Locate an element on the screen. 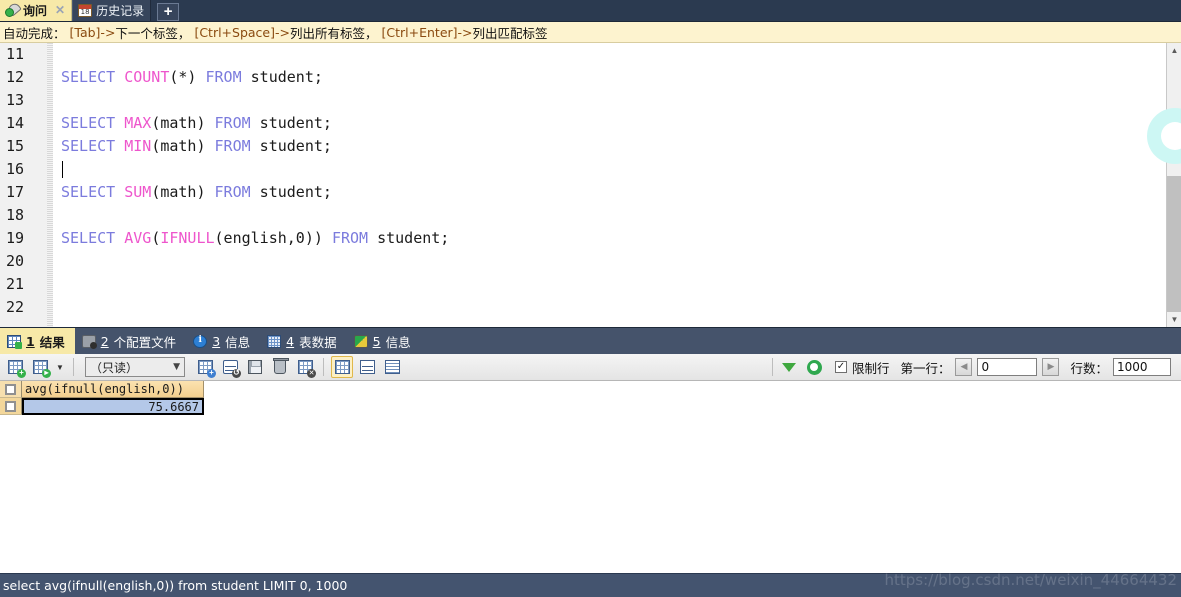 This screenshot has width=1181, height=597. row-select-box-icon is located at coordinates (10, 406).